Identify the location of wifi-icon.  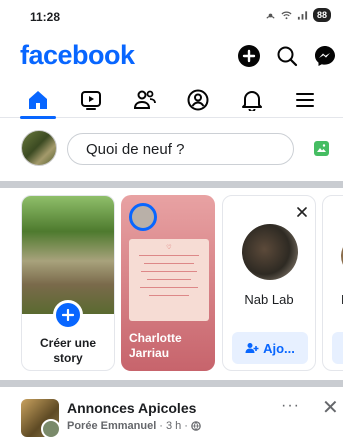
(286, 15).